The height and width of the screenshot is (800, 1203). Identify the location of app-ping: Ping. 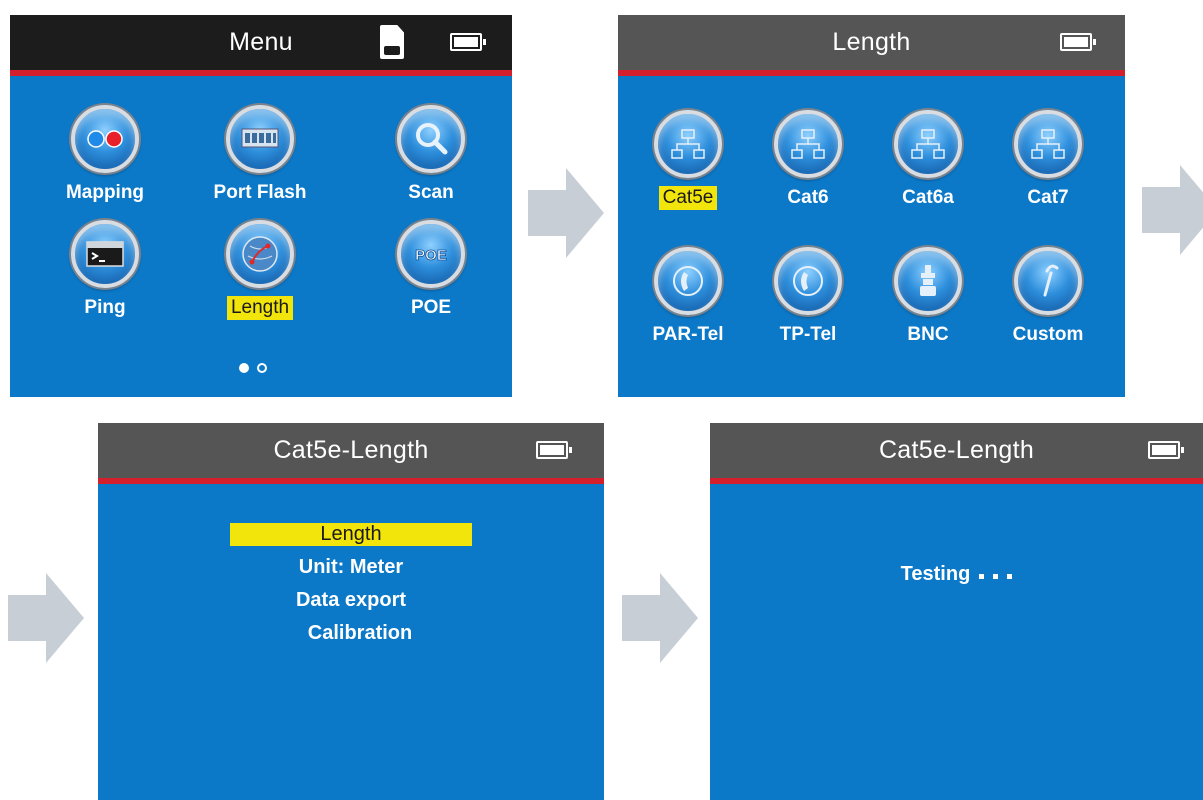
(105, 270).